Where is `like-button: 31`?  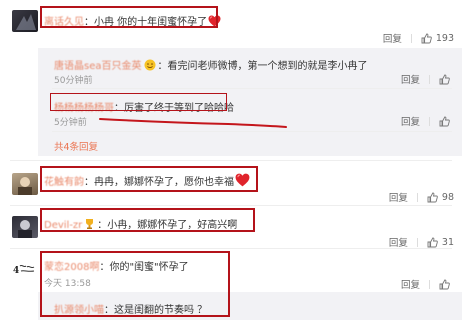
like-button: 31 is located at coordinates (440, 242).